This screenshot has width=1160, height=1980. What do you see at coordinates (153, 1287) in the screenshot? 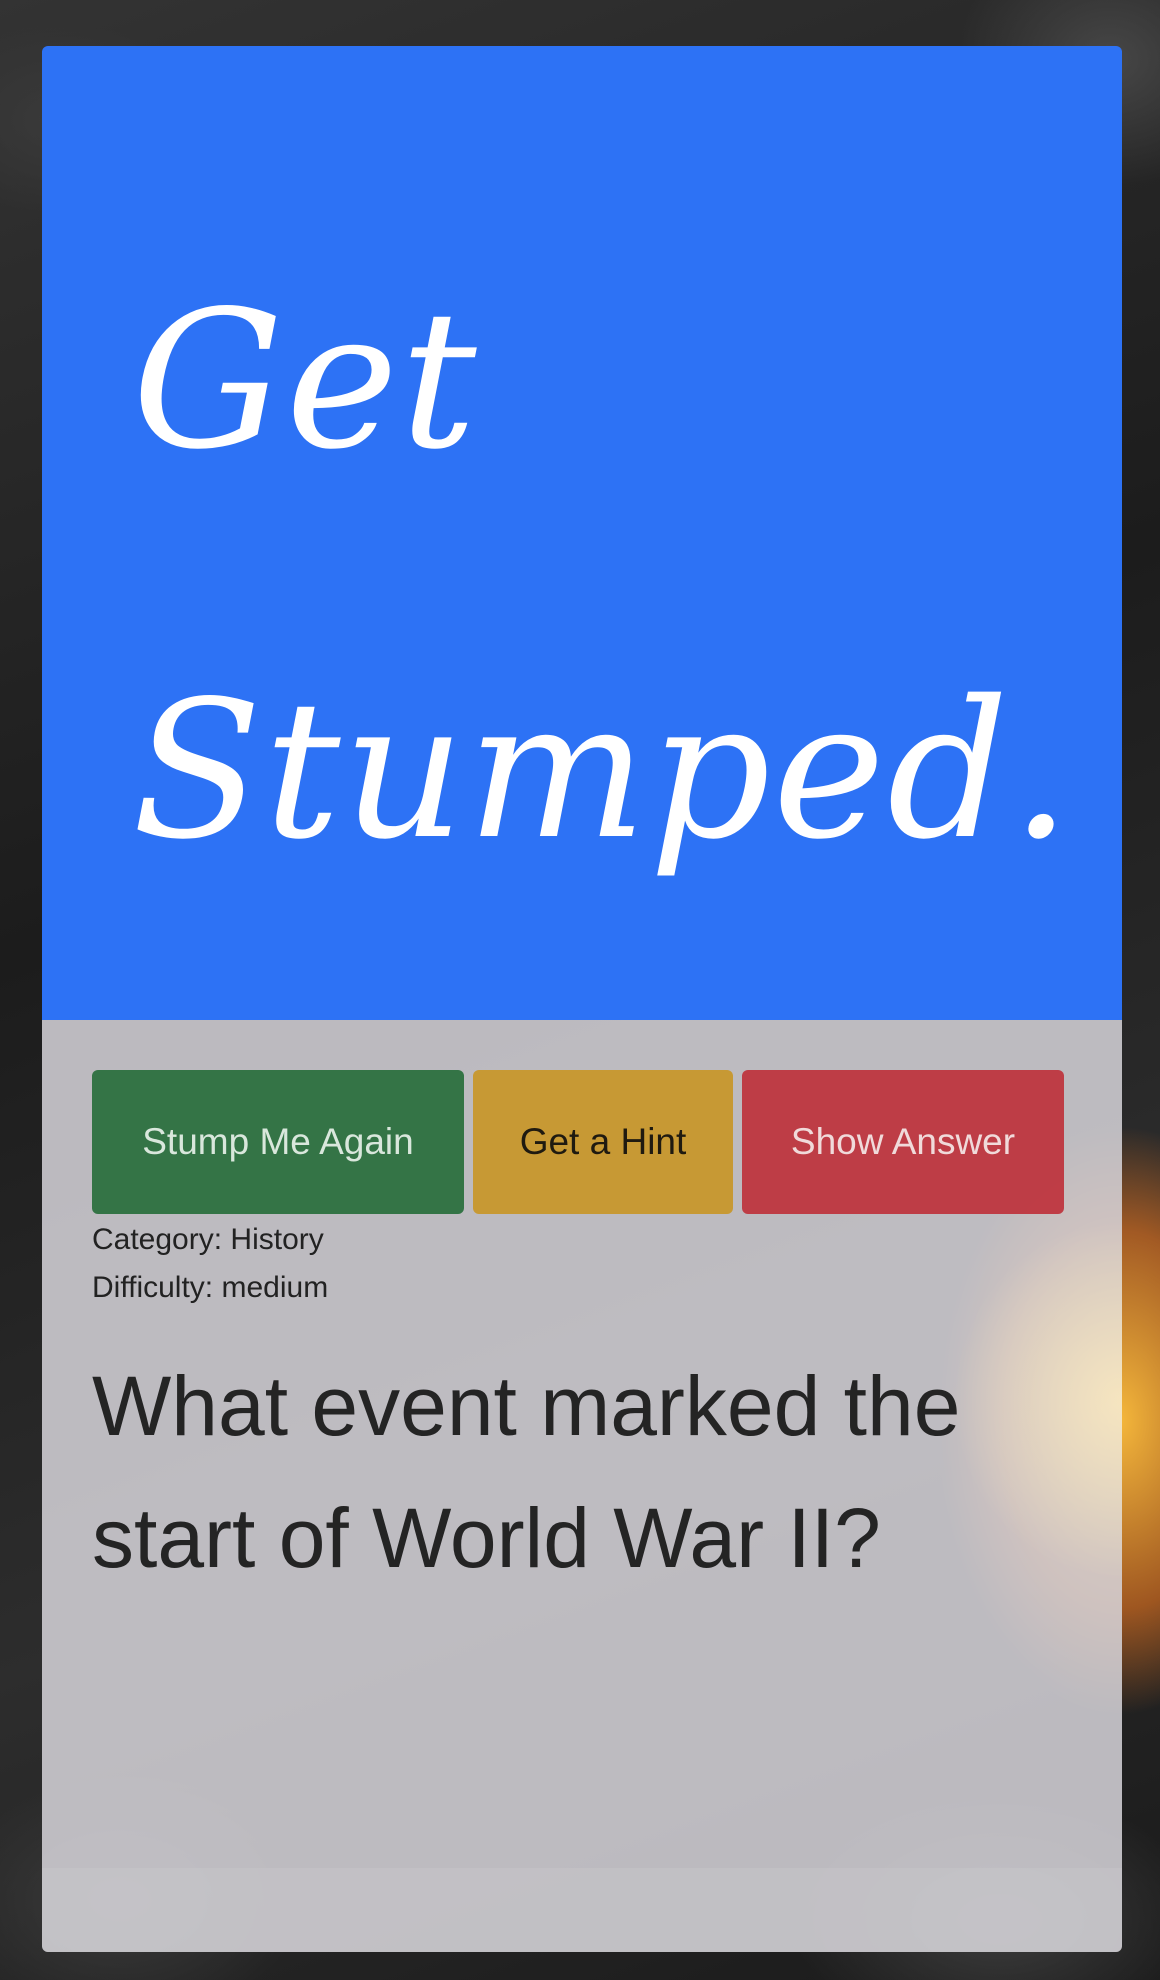
I see `difficulty-label: Difficulty:` at bounding box center [153, 1287].